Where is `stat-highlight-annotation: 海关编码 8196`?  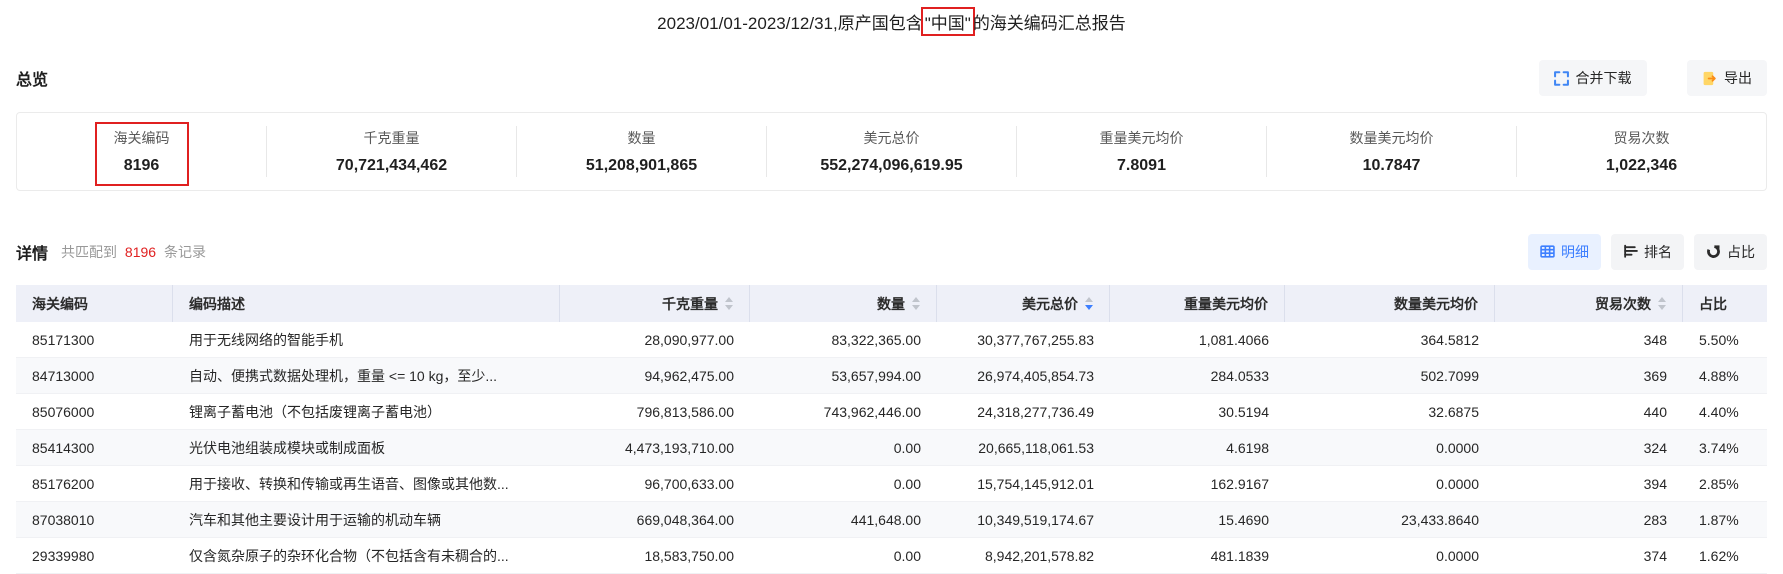 stat-highlight-annotation: 海关编码 8196 is located at coordinates (141, 154).